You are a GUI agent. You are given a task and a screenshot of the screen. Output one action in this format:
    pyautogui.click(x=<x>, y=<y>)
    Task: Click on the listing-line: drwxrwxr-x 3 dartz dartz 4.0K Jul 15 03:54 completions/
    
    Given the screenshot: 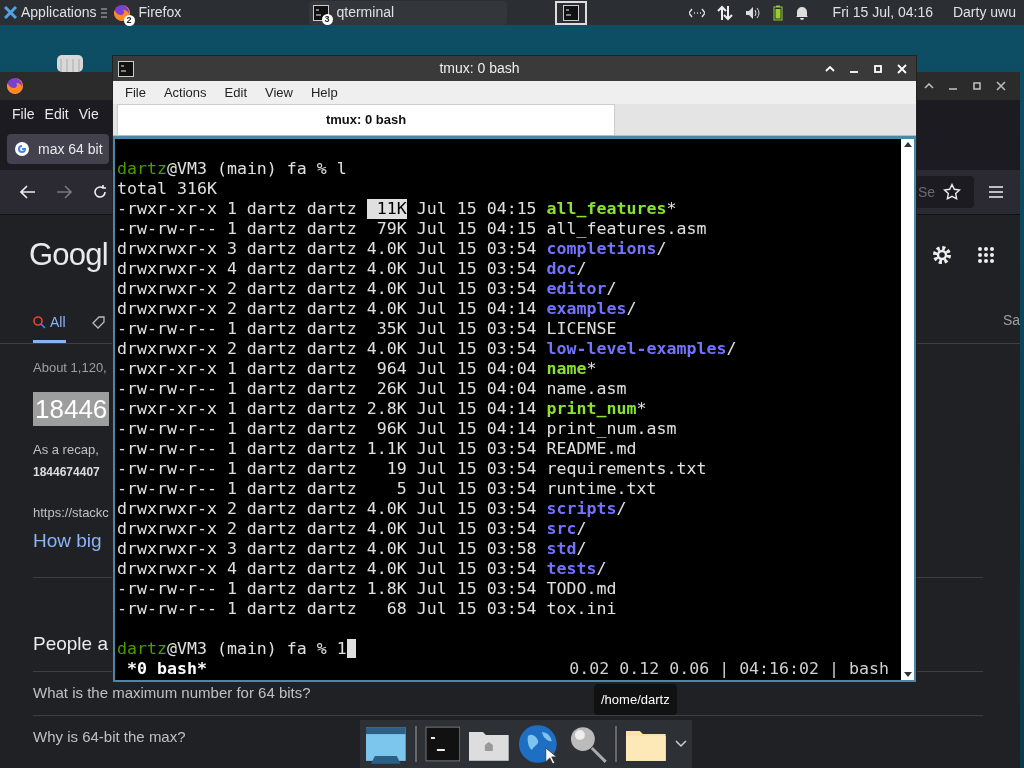 What is the action you would take?
    pyautogui.click(x=392, y=249)
    